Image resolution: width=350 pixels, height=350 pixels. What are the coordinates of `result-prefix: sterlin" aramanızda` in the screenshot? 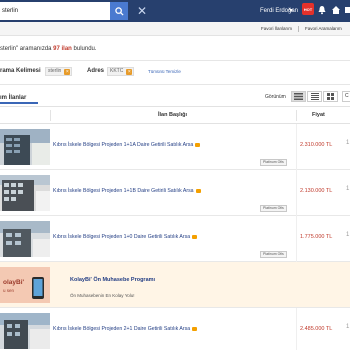 It's located at (26, 49).